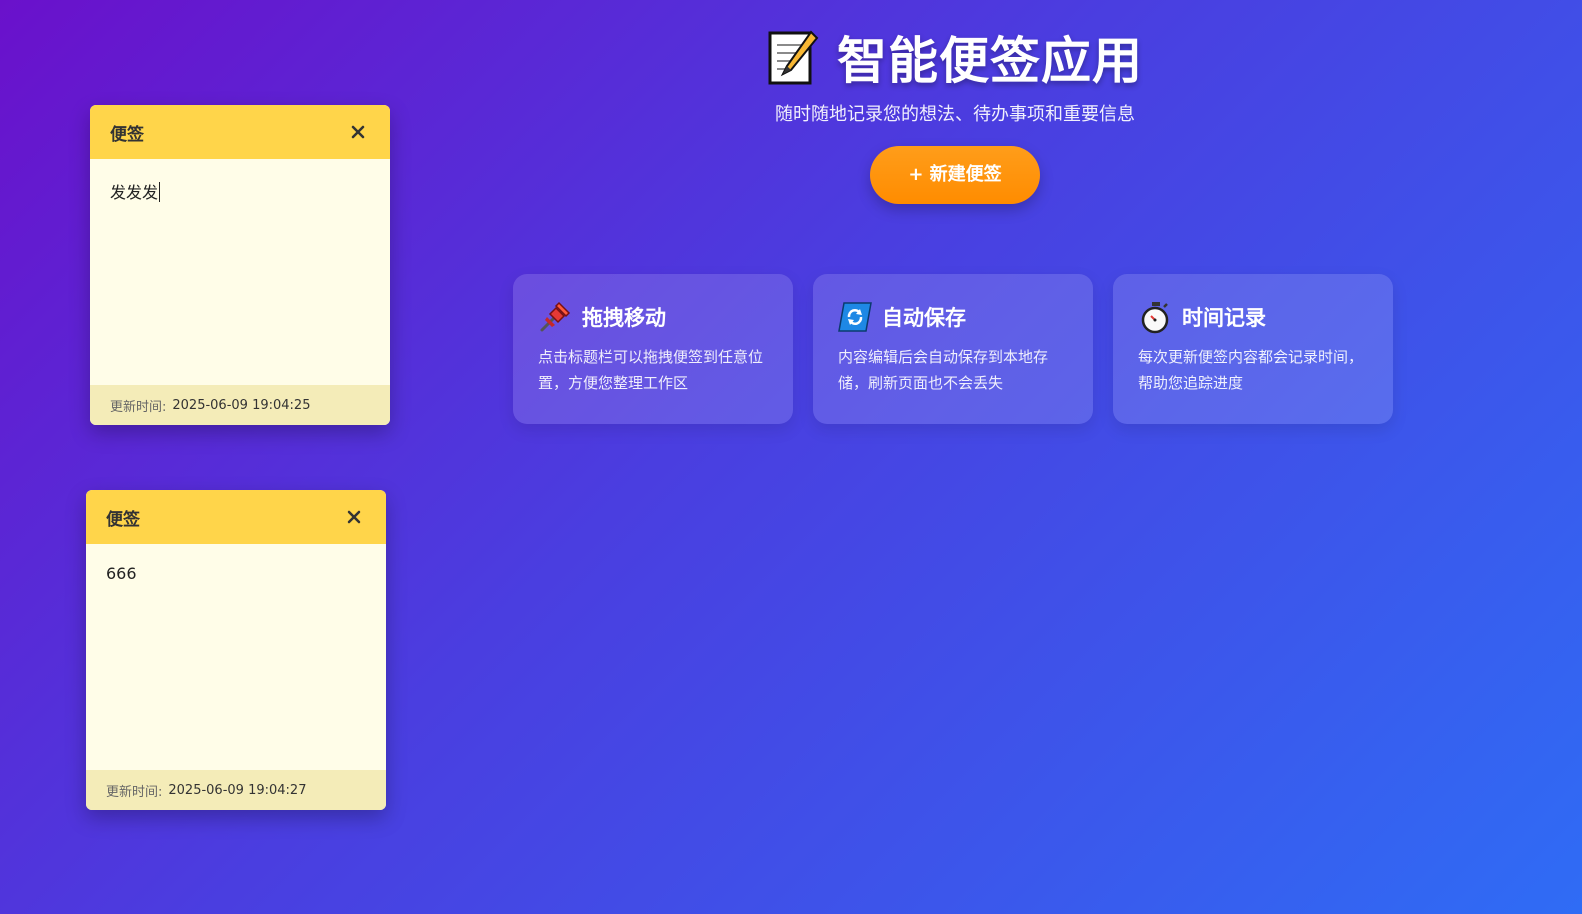  Describe the element at coordinates (855, 317) in the screenshot. I see `refresh-icon` at that location.